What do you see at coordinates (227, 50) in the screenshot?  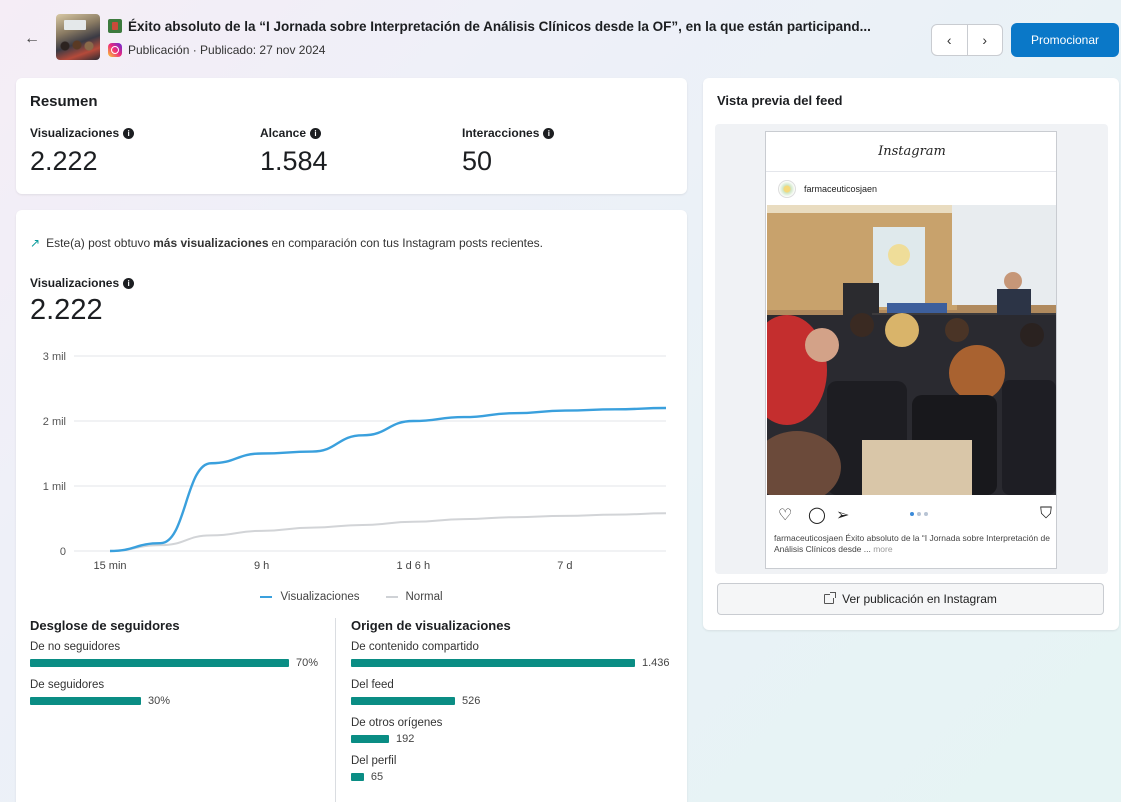 I see `post-date: Publicación · Publicado: 27 nov 2024` at bounding box center [227, 50].